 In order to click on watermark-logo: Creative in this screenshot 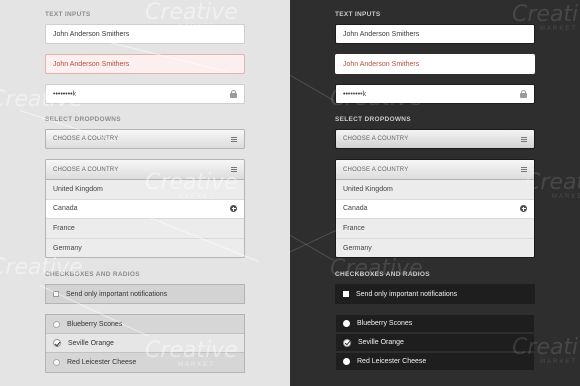, I will do `click(191, 12)`.